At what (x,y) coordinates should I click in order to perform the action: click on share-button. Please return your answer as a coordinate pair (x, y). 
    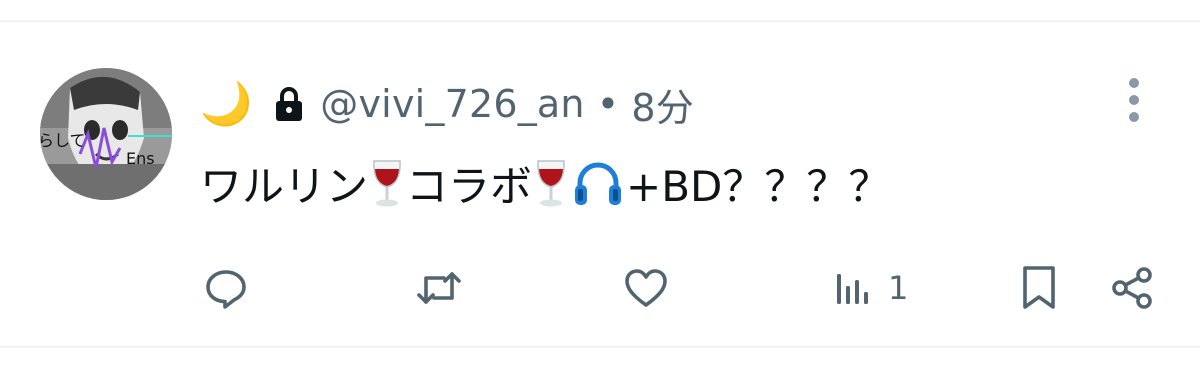
    Looking at the image, I should click on (1132, 288).